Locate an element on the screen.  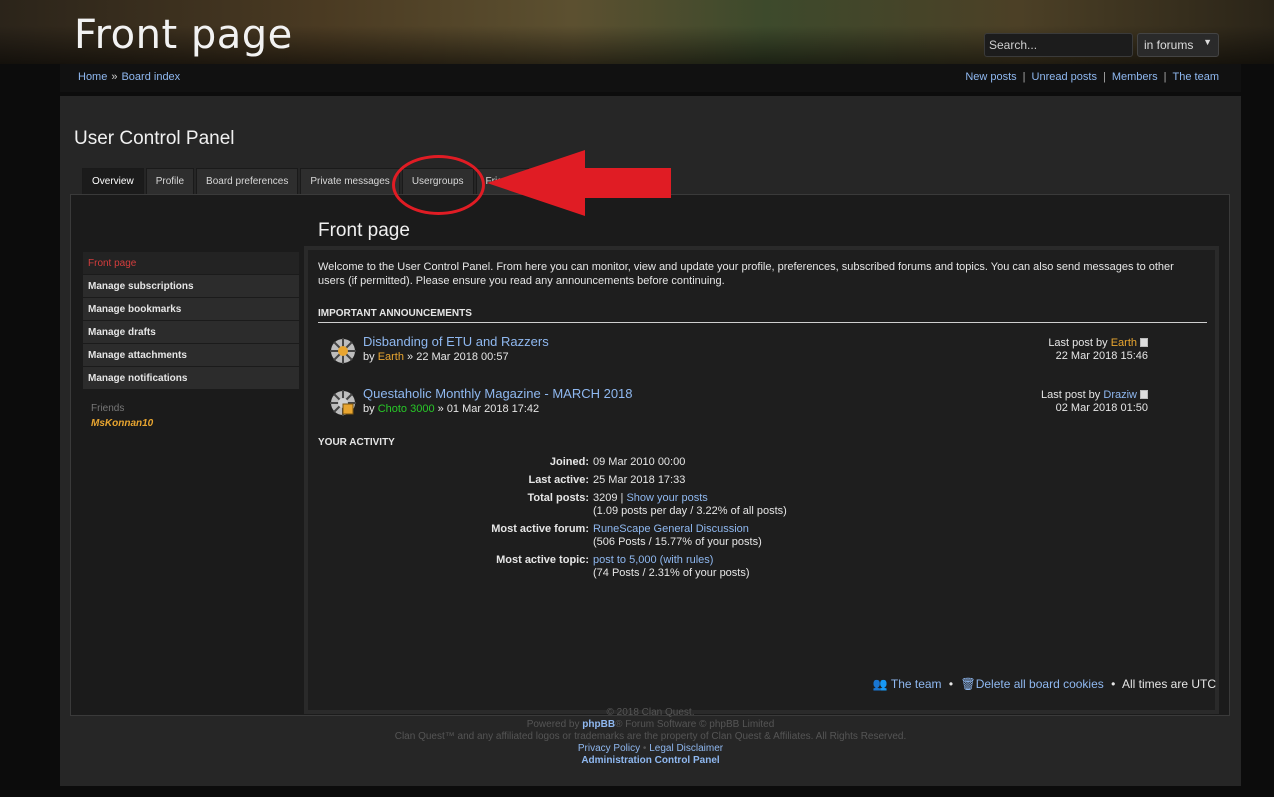
delete-cookies-label: Delete all board cookies is located at coordinates (1039, 684).